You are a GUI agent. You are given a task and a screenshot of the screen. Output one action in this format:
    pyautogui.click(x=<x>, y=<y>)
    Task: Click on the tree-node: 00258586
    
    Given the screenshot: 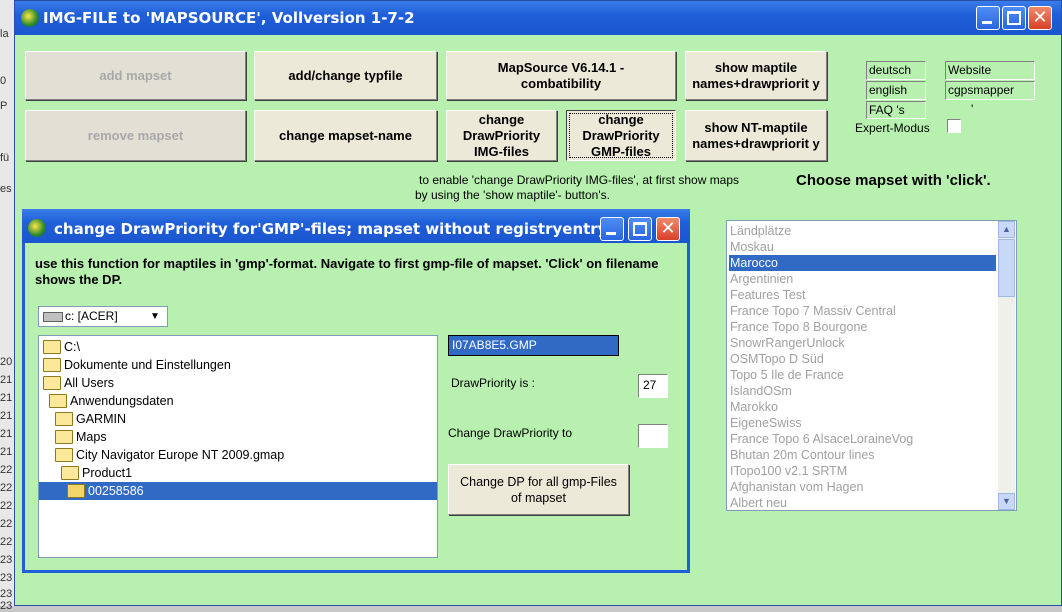 What is the action you would take?
    pyautogui.click(x=238, y=491)
    